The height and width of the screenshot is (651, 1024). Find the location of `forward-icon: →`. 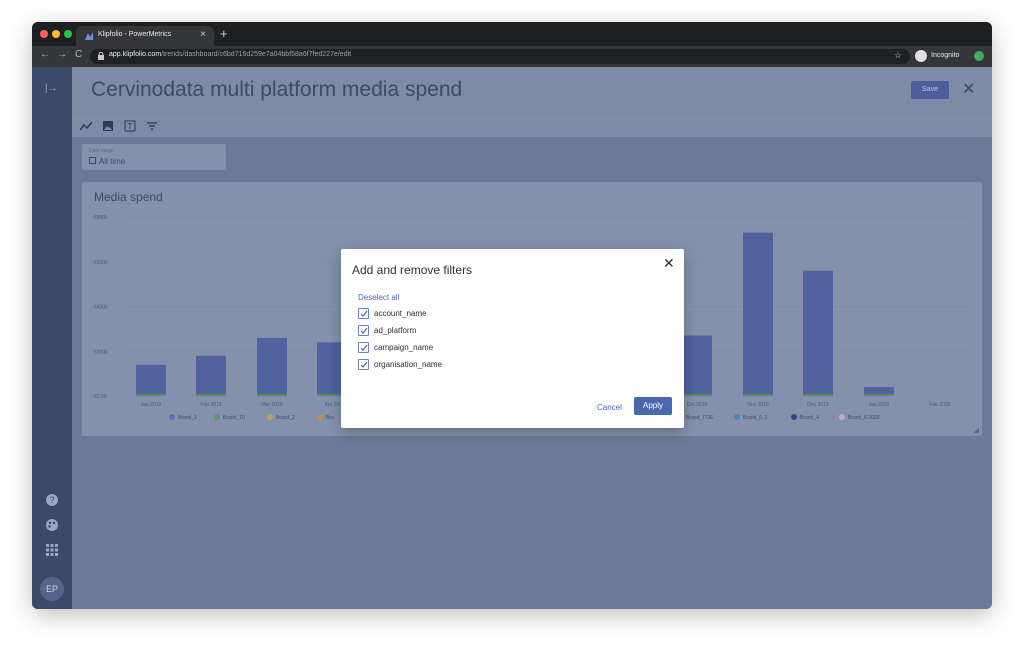

forward-icon: → is located at coordinates (62, 54).